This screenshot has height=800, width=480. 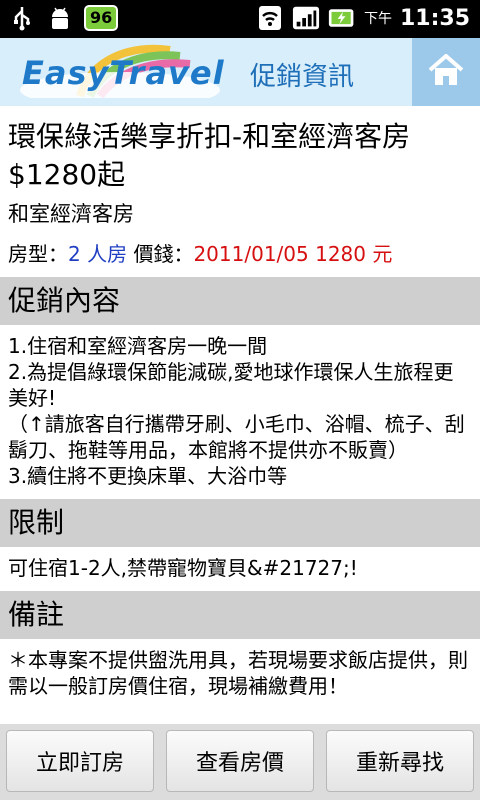 I want to click on app-header: EasyTravel 促銷資訊, so click(x=240, y=72).